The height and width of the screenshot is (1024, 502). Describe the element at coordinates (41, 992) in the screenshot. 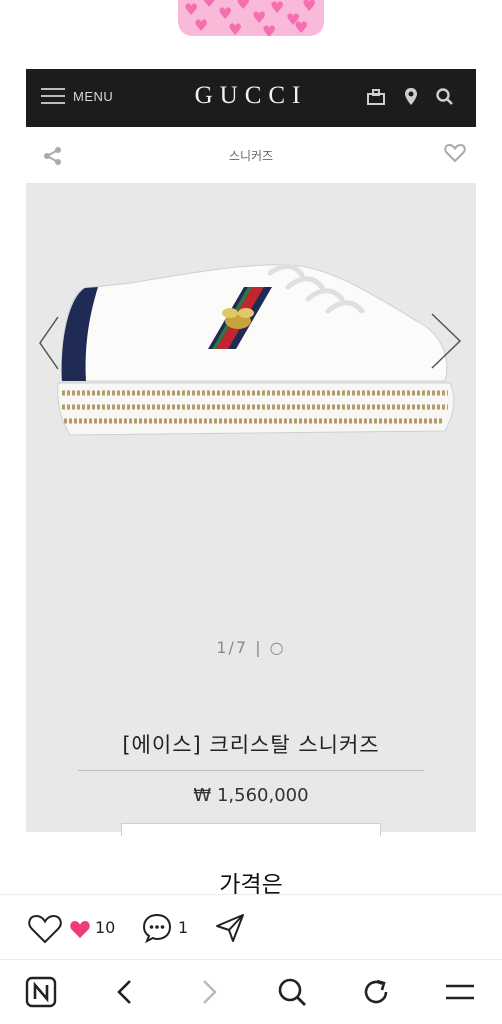

I see `naver-icon` at that location.